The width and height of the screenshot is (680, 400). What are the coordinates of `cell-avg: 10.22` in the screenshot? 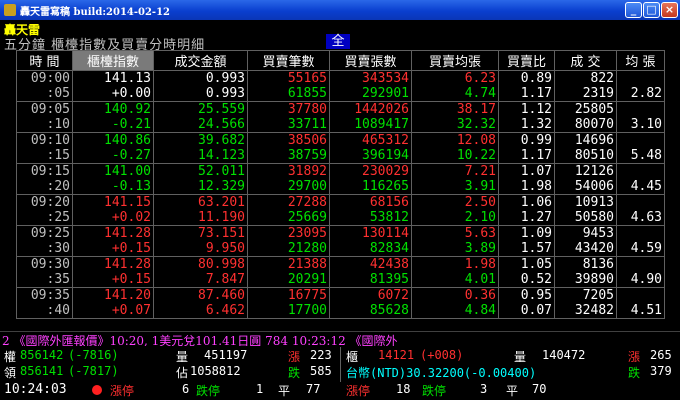 It's located at (455, 156).